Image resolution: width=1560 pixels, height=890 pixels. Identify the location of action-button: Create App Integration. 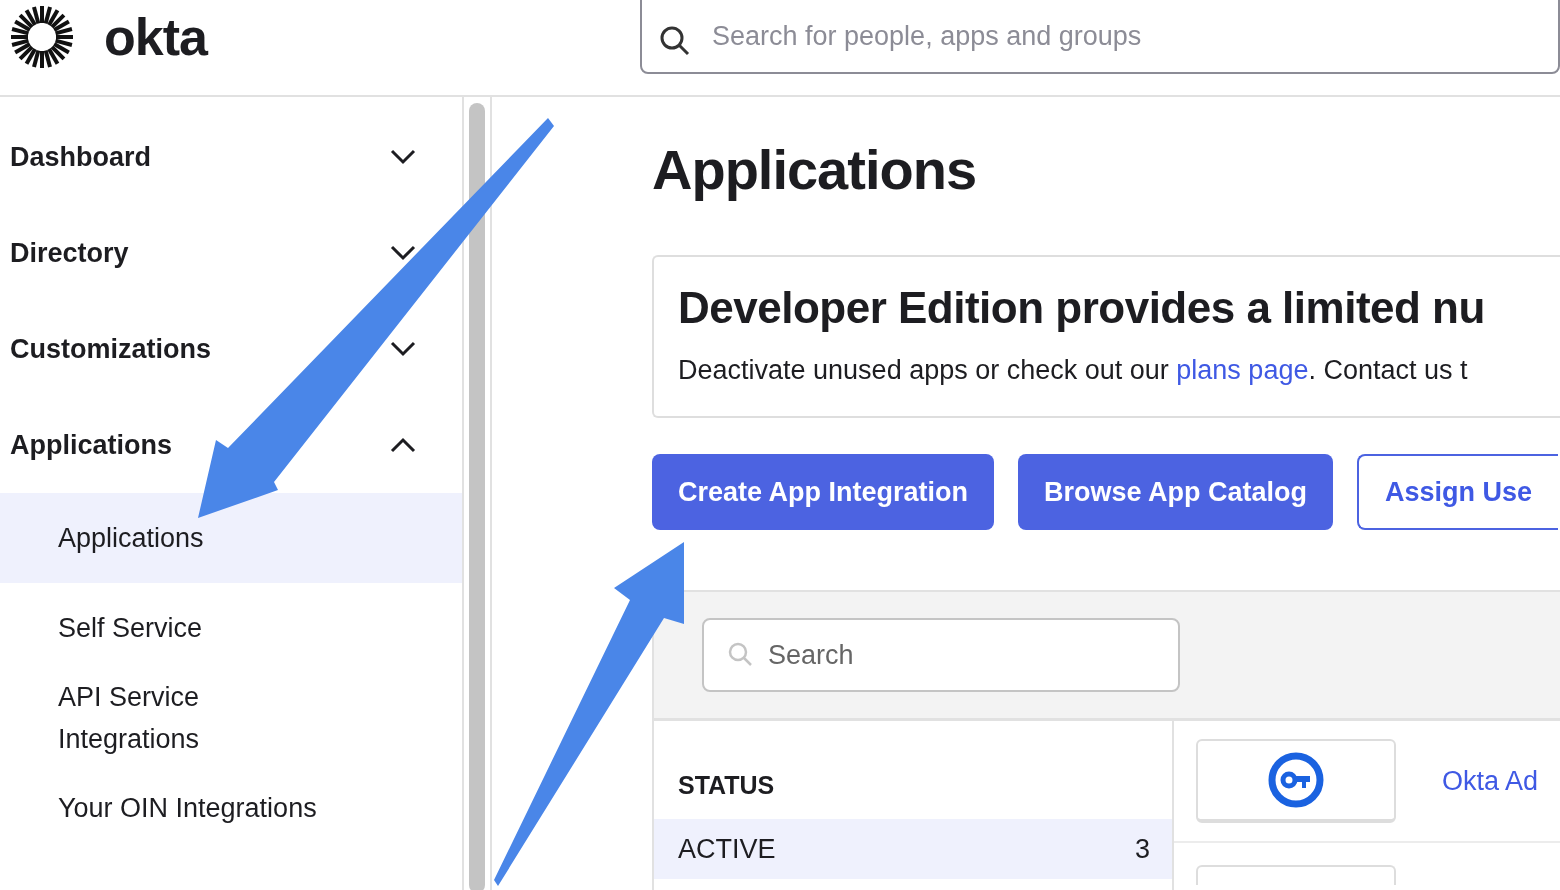
(823, 492).